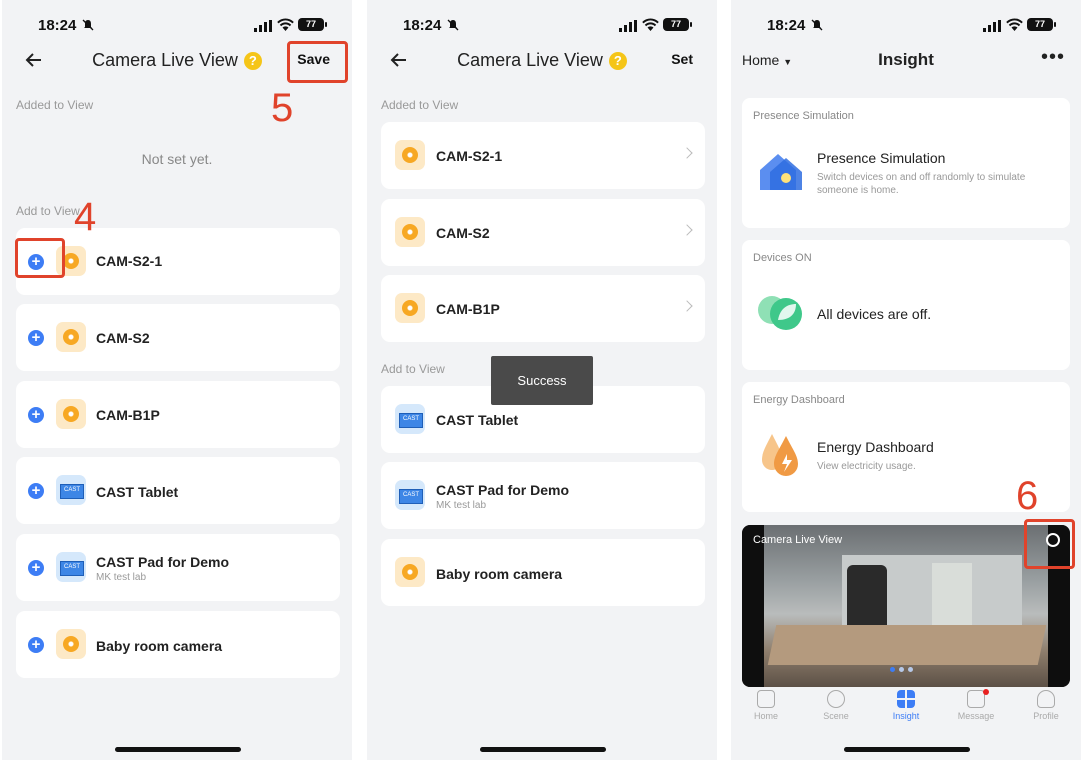 Image resolution: width=1081 pixels, height=767 pixels. I want to click on device-card: + CAST Pad for Demo MK test lab, so click(178, 567).